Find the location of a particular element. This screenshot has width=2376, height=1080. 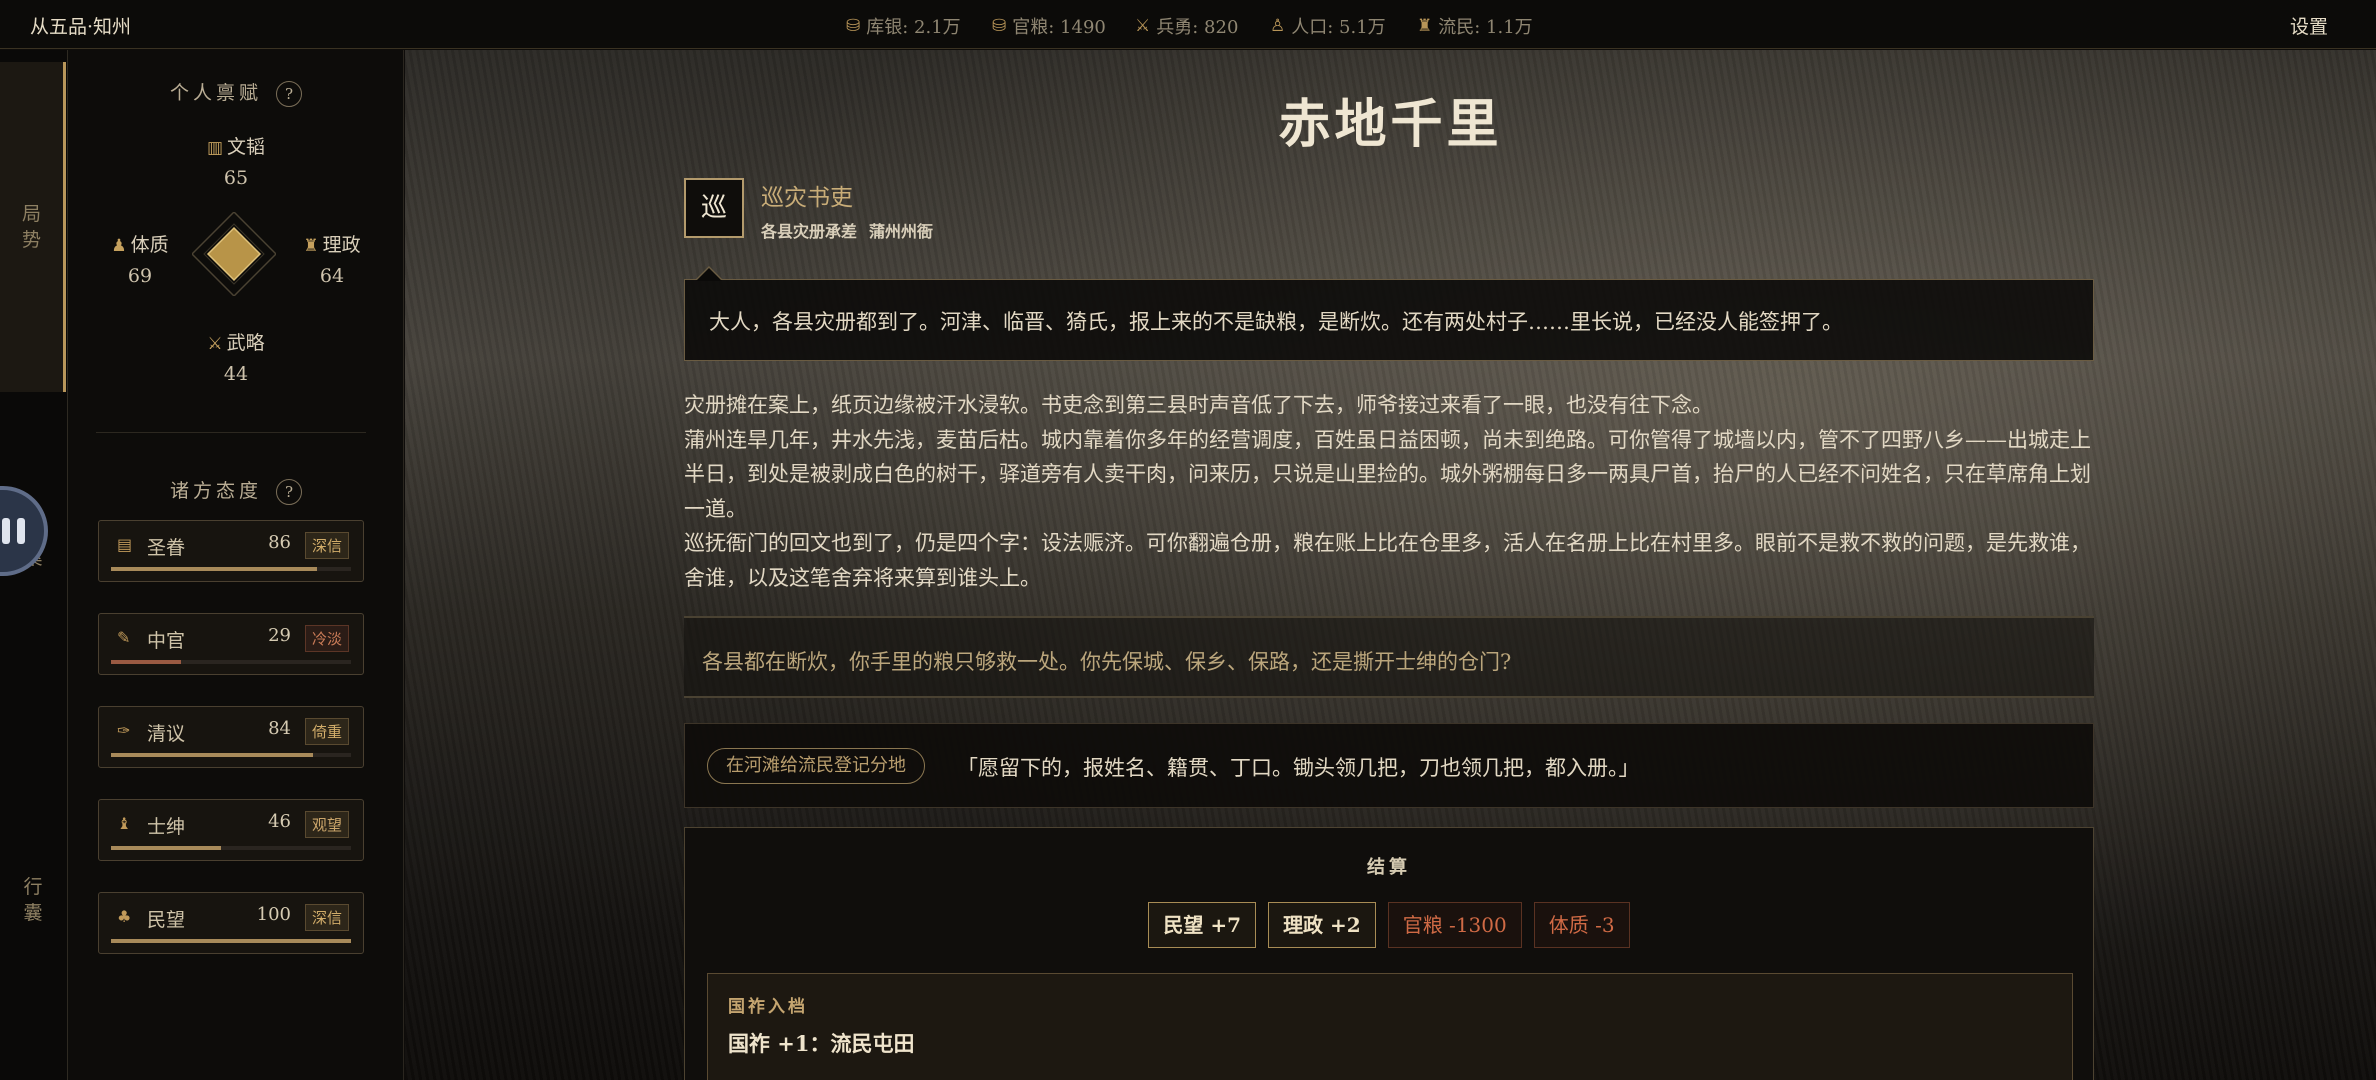

tab-label: 局势 is located at coordinates (31, 227).